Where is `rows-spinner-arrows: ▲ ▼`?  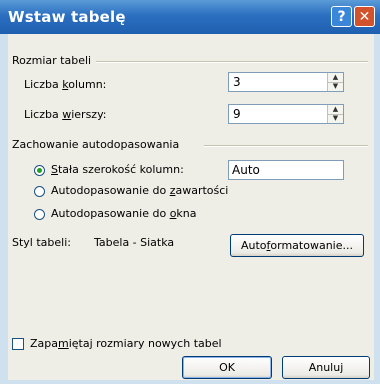
rows-spinner-arrows: ▲ ▼ is located at coordinates (335, 114).